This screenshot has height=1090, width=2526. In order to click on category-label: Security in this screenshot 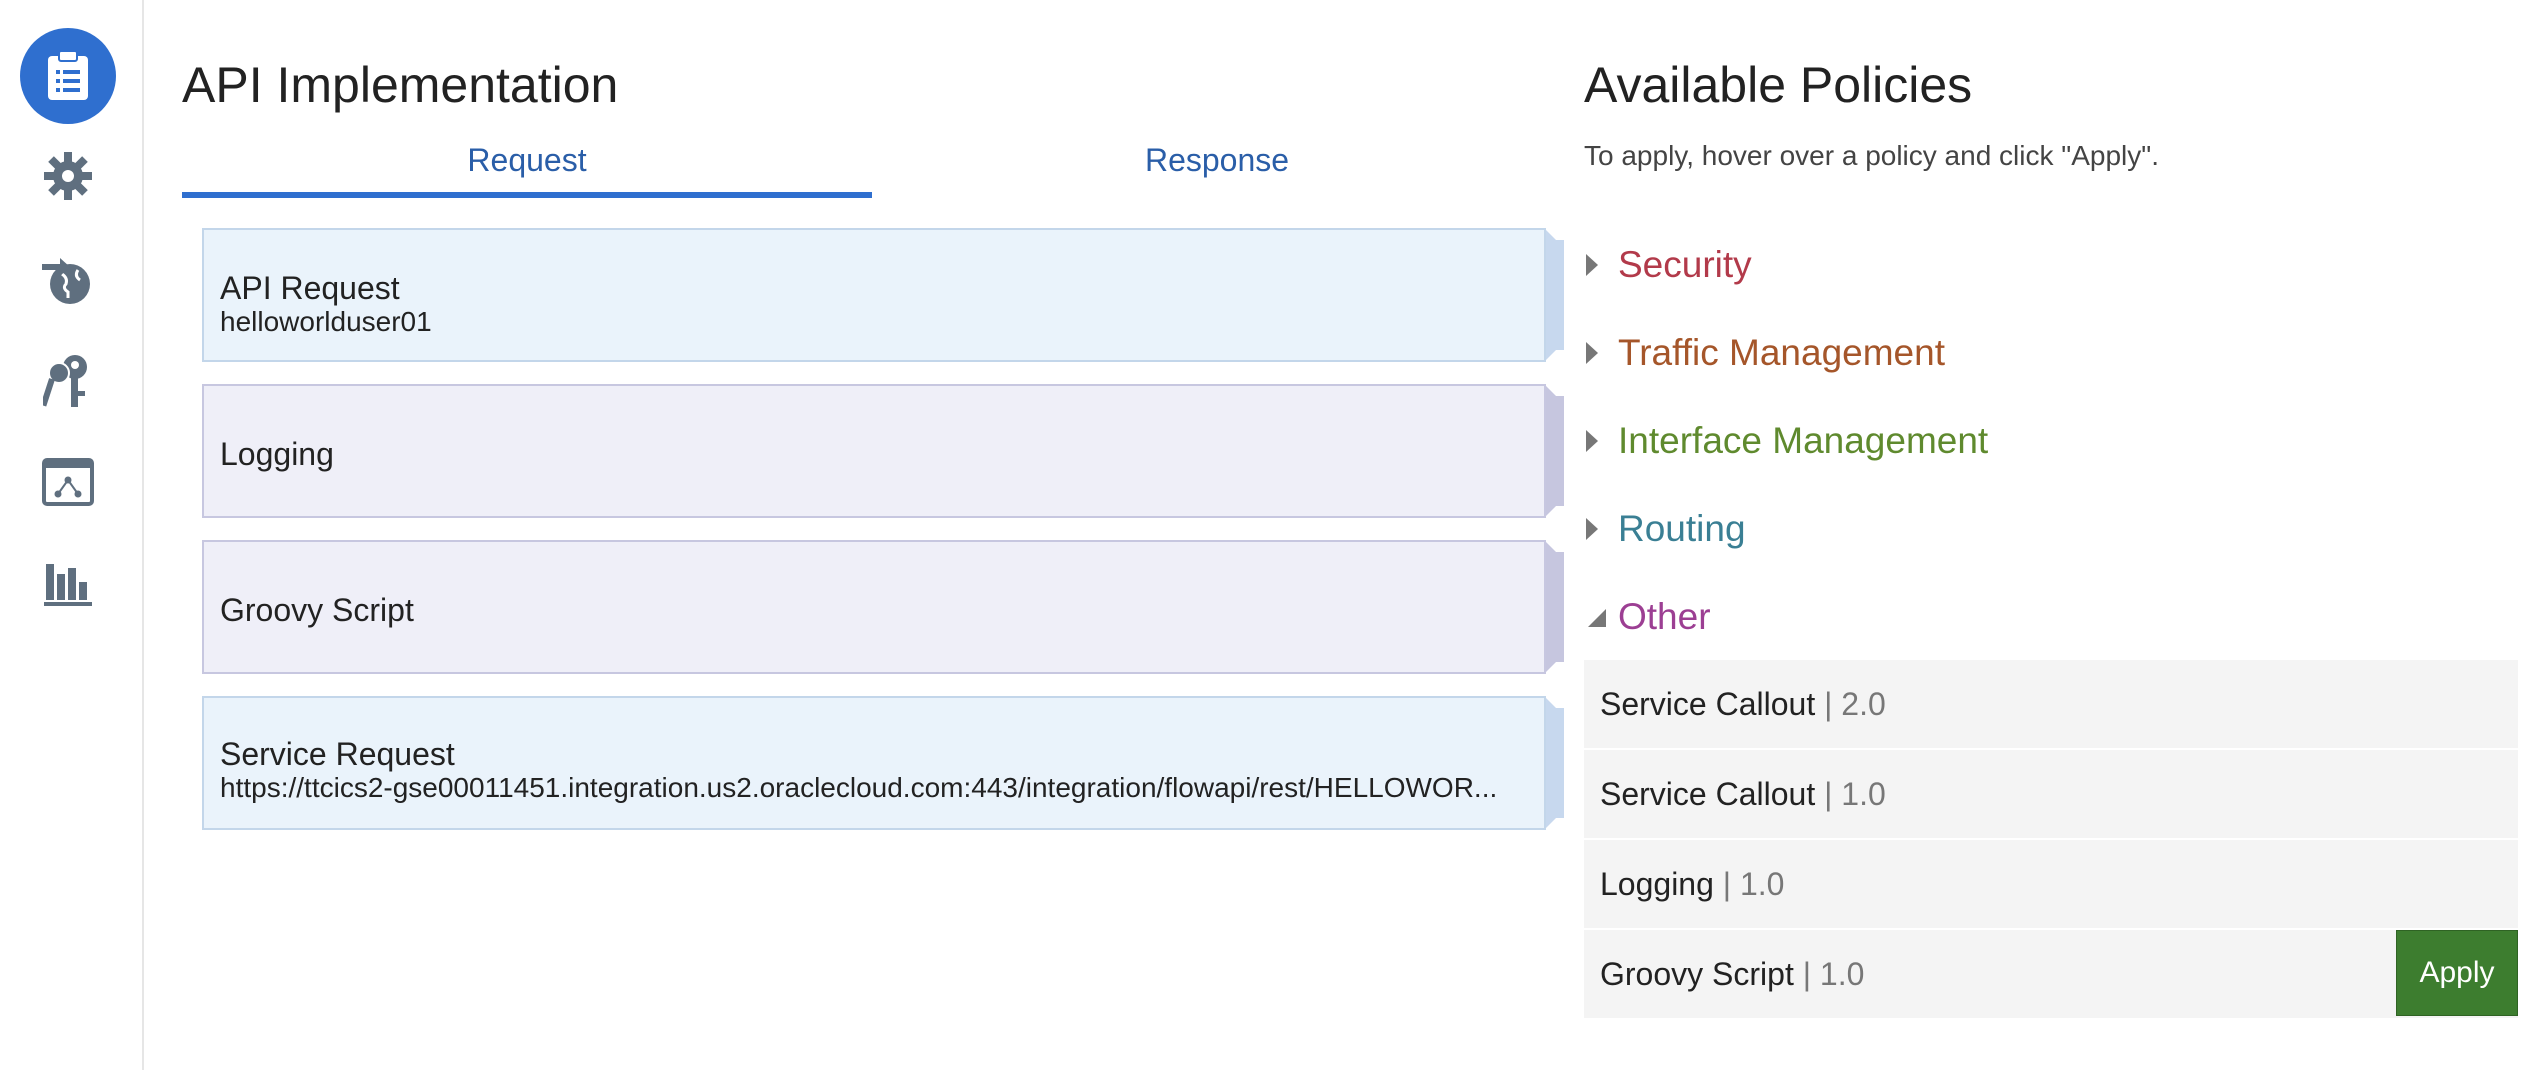, I will do `click(1685, 264)`.